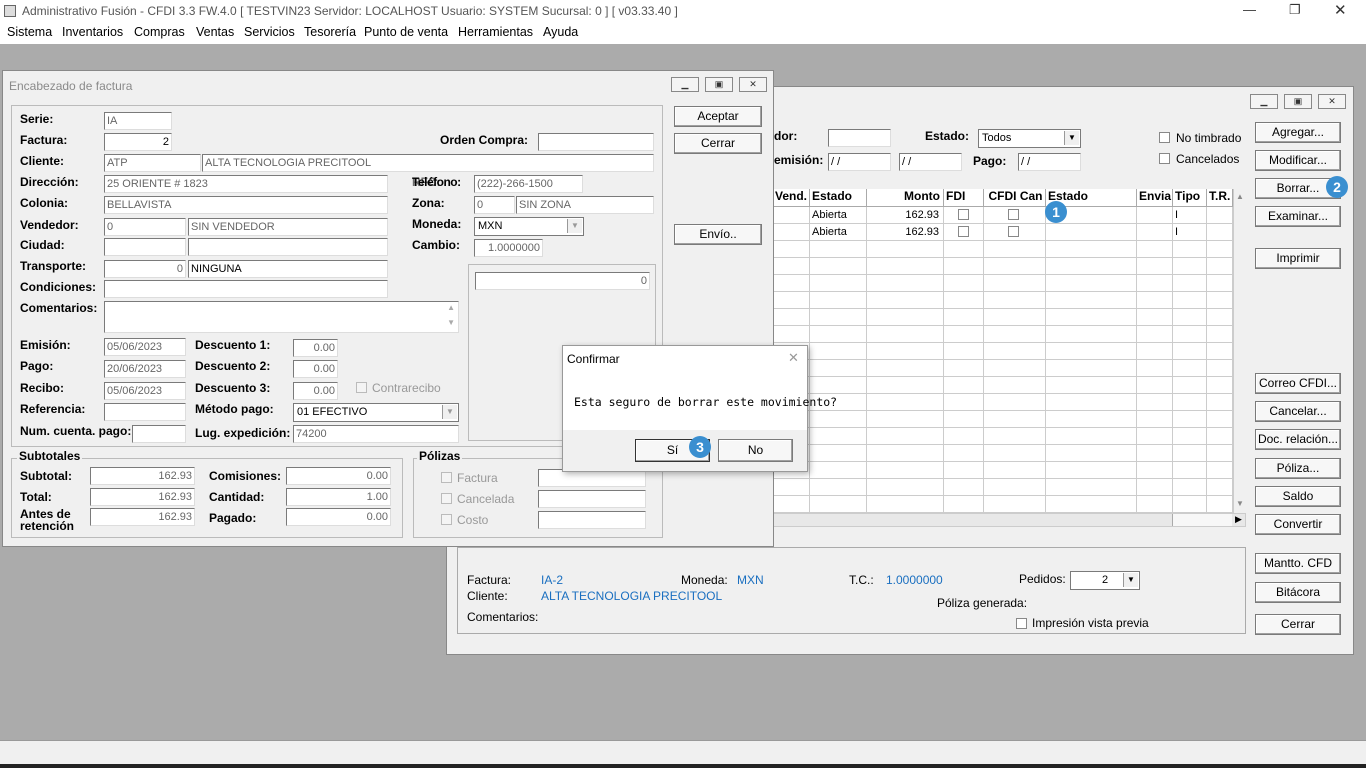  What do you see at coordinates (159, 434) in the screenshot?
I see `num-cuenta-input` at bounding box center [159, 434].